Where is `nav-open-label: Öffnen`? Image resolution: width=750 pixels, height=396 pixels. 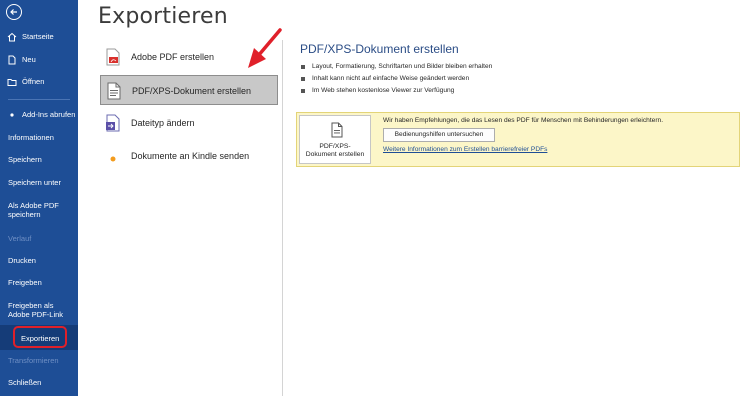
nav-open-label: Öffnen is located at coordinates (33, 81).